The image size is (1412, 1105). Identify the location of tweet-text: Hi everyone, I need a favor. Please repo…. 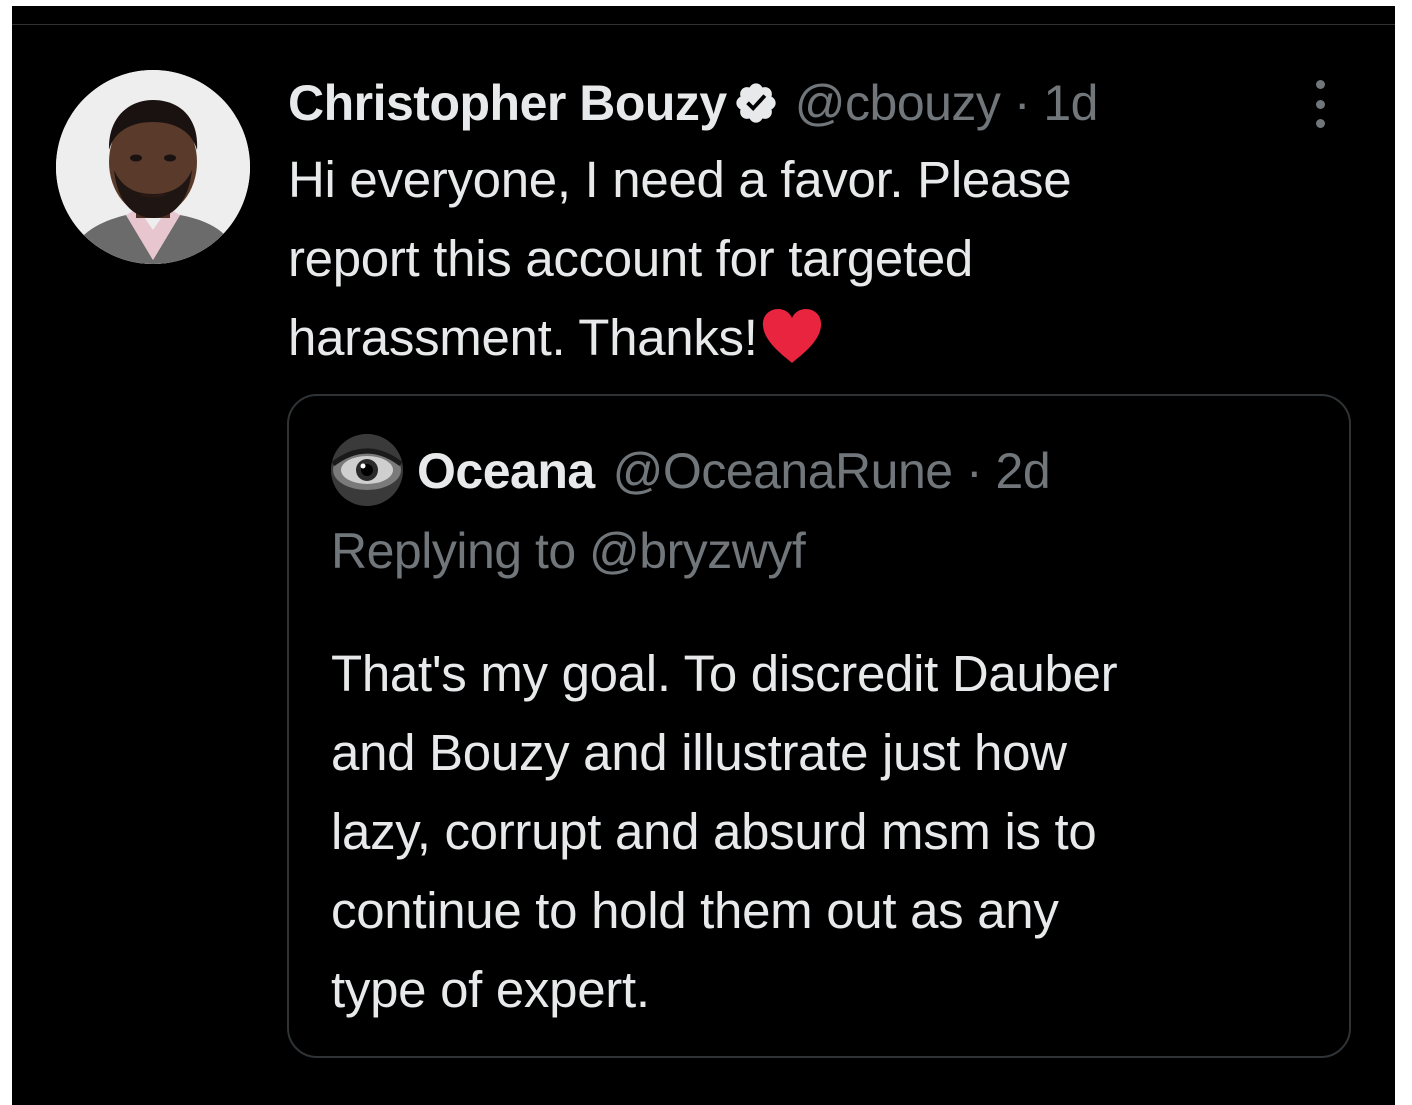
(778, 258).